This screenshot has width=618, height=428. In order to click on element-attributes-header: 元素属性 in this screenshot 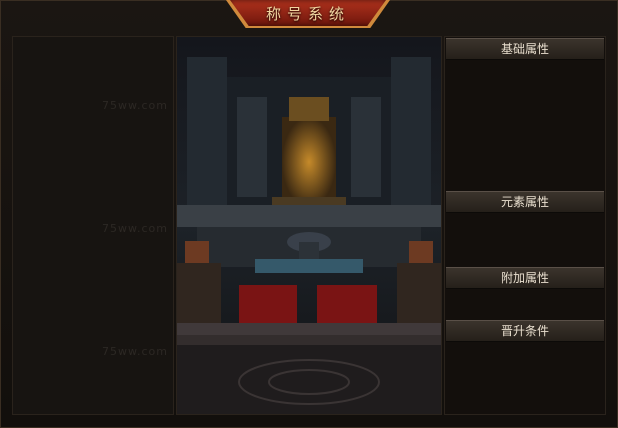, I will do `click(525, 202)`.